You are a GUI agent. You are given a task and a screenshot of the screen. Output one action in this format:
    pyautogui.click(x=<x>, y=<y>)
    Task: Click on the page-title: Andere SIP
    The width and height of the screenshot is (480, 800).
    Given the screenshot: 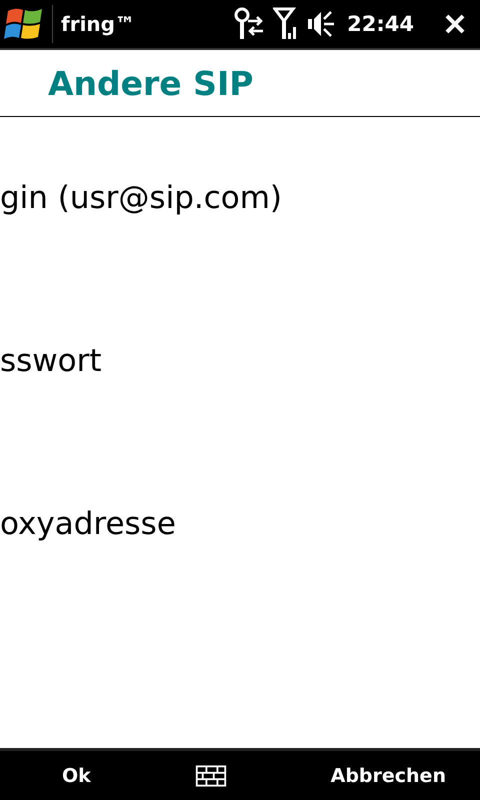 What is the action you would take?
    pyautogui.click(x=151, y=83)
    